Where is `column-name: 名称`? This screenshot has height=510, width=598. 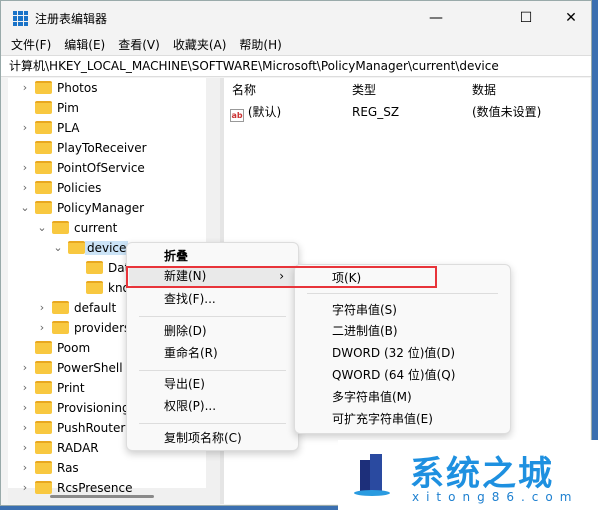 column-name: 名称 is located at coordinates (244, 91).